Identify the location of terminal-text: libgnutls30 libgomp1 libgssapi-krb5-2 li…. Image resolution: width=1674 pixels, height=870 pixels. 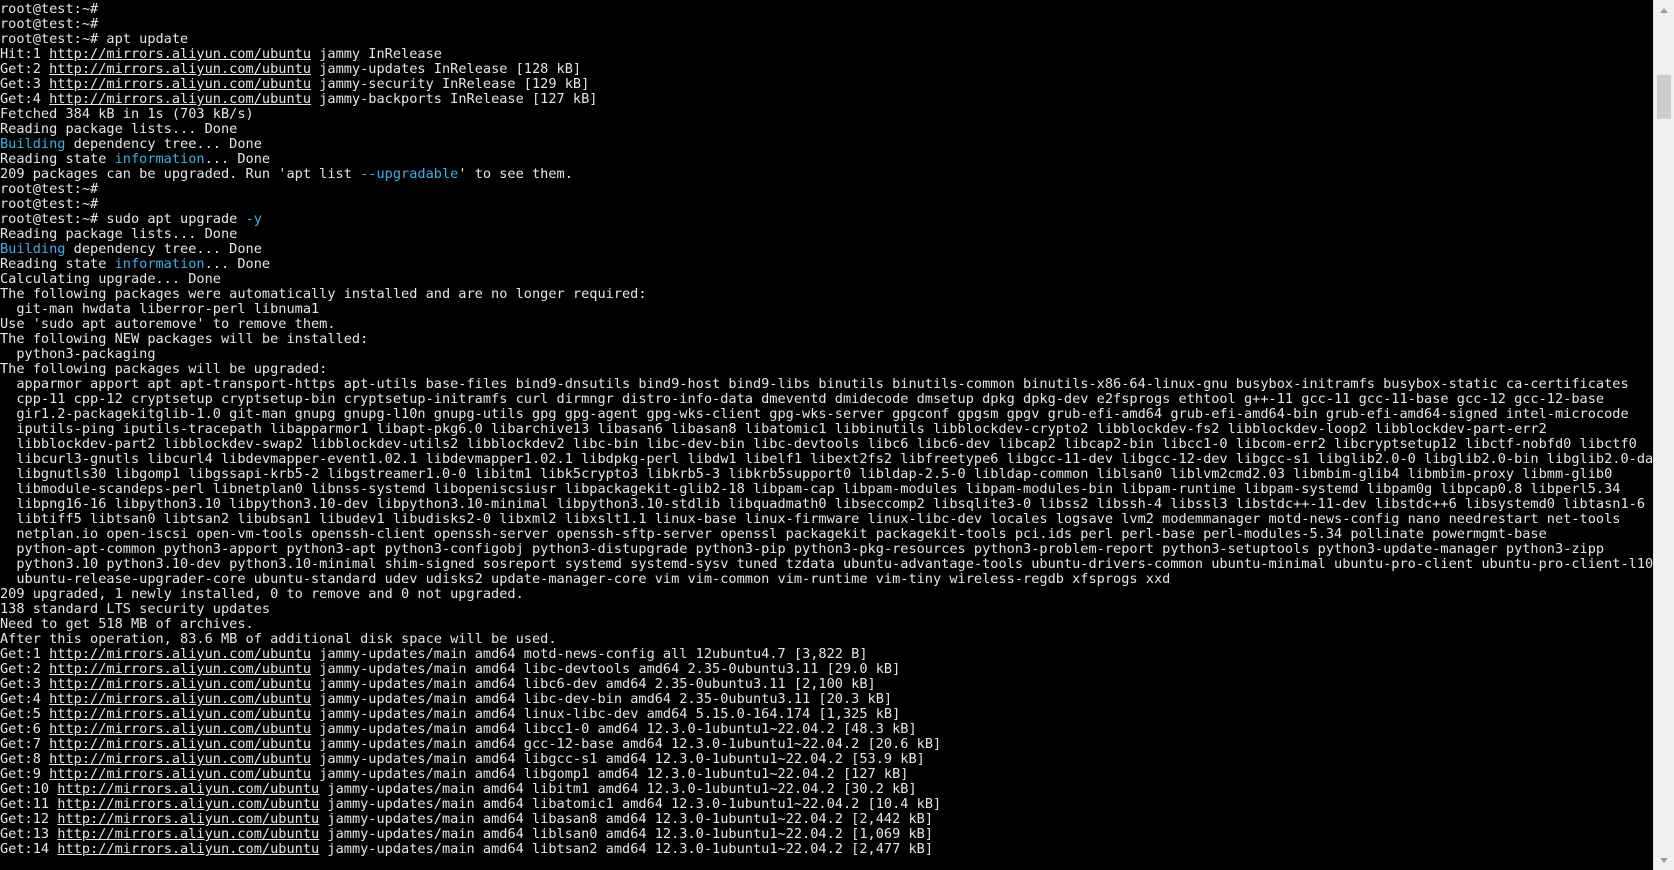
(806, 474).